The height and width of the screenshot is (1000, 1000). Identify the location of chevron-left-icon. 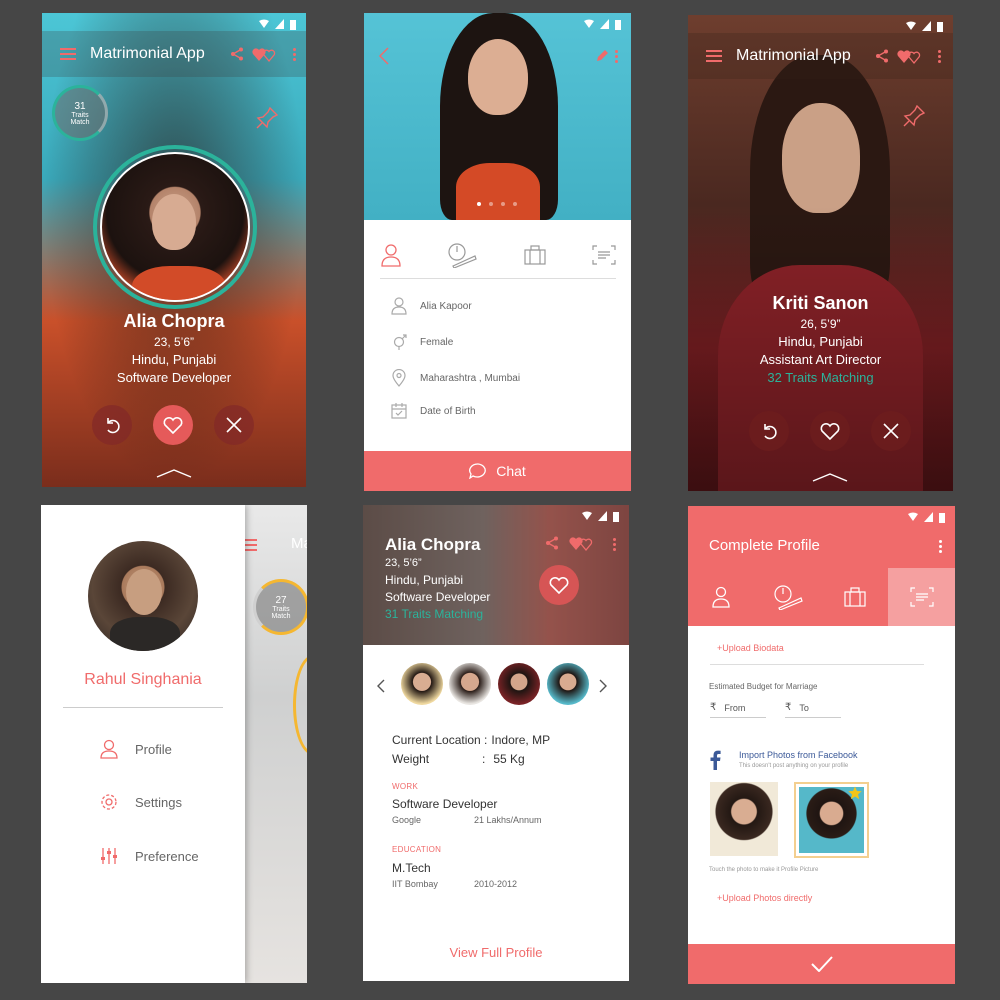
(381, 686).